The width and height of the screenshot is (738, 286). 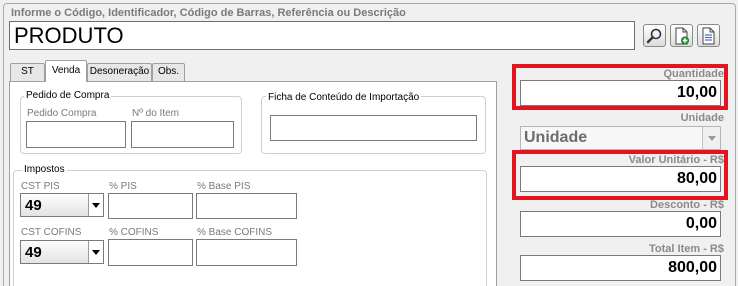 What do you see at coordinates (182, 134) in the screenshot?
I see `item-number-input` at bounding box center [182, 134].